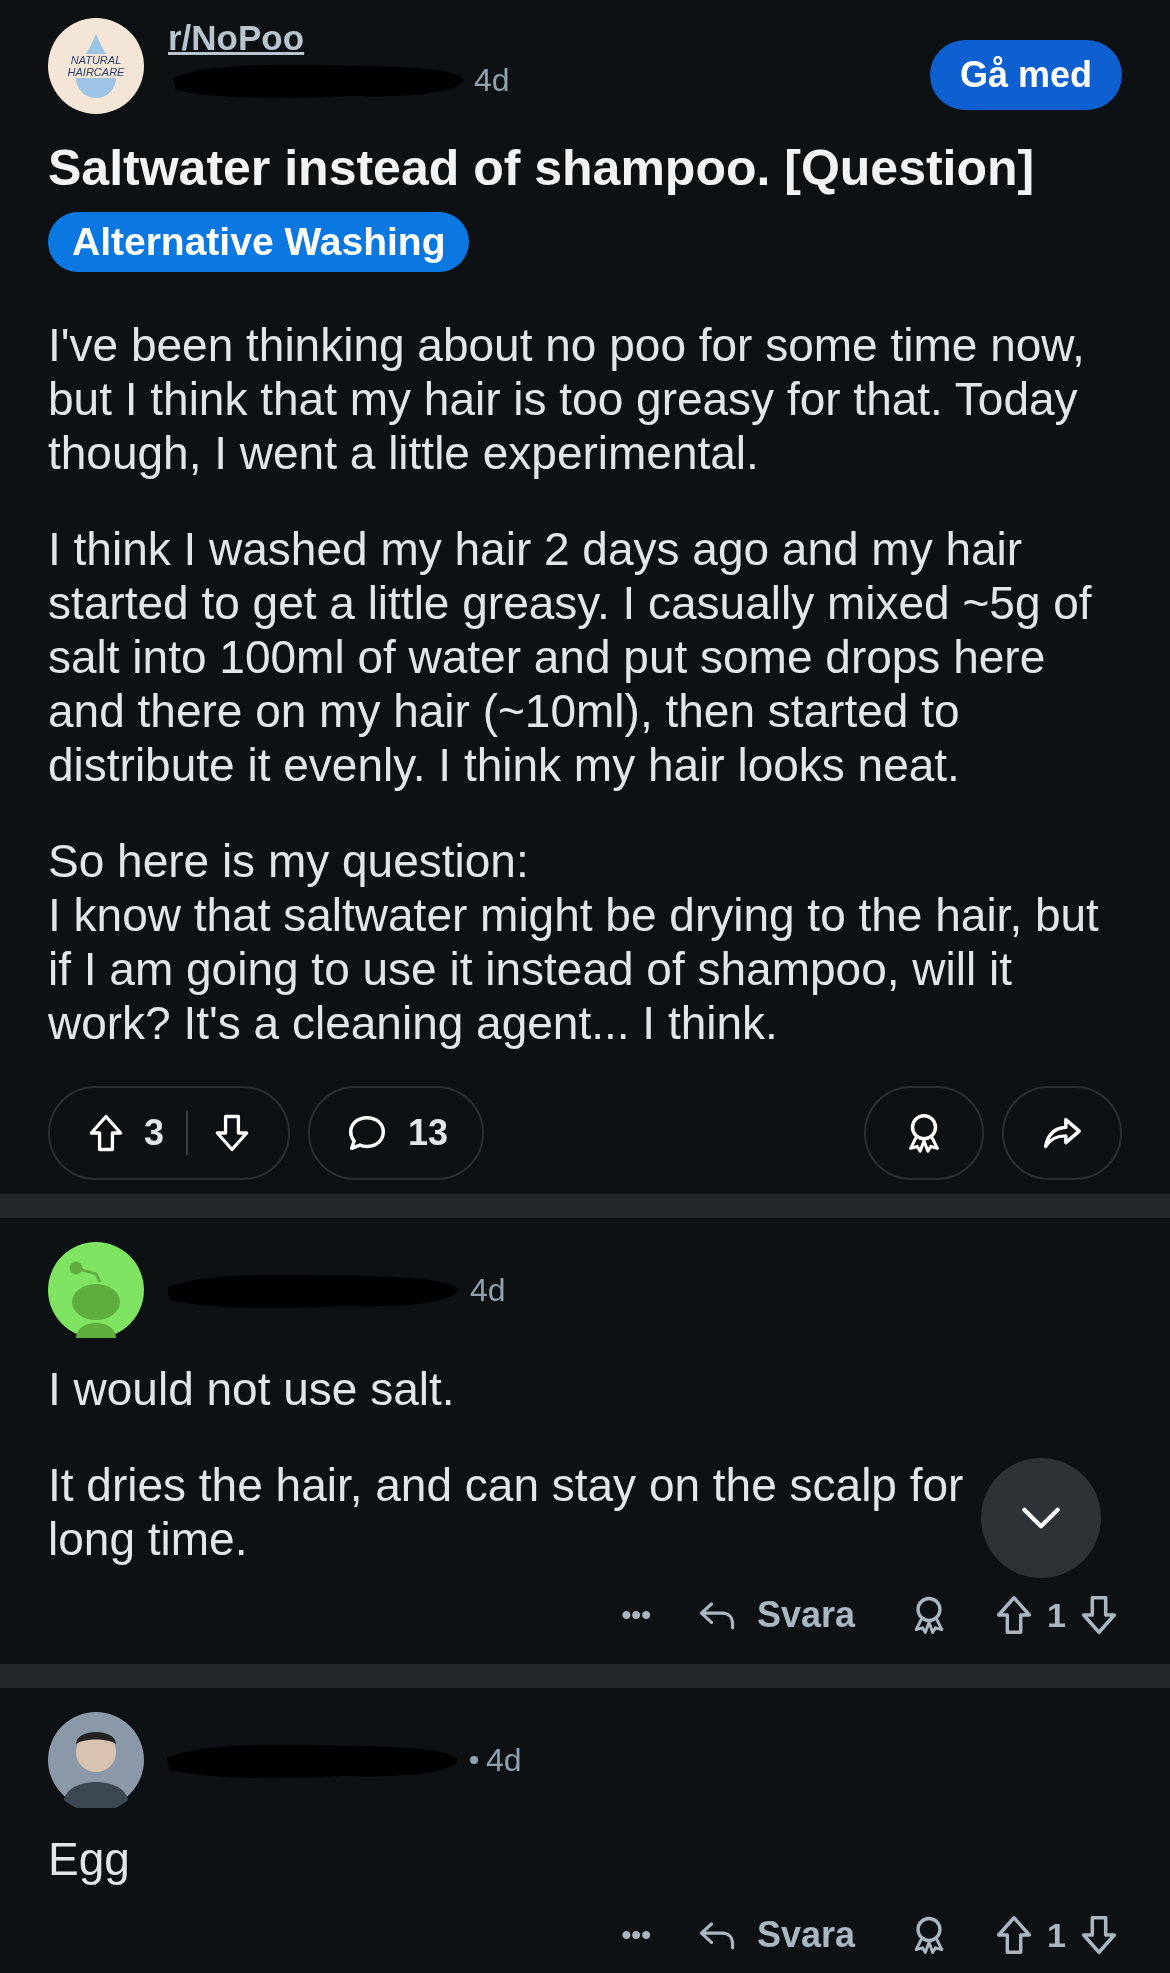 The width and height of the screenshot is (1170, 1973). Describe the element at coordinates (567, 399) in the screenshot. I see `post-text: I've been thinking about no poo for some time now, but I think that my hair is too greasy for that. Today though, I went a little experimental.` at that location.